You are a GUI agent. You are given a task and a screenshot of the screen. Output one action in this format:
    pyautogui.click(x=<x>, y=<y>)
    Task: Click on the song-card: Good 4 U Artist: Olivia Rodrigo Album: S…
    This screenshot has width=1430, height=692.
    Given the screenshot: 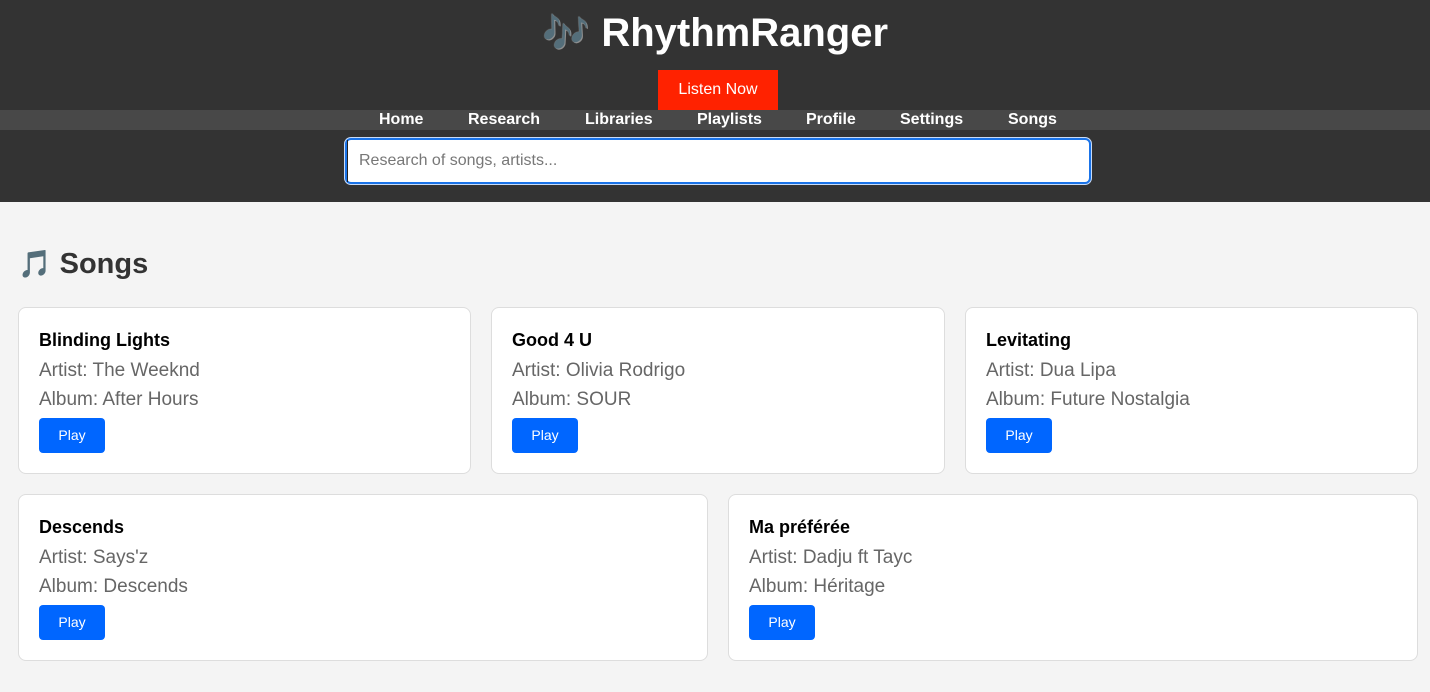 What is the action you would take?
    pyautogui.click(x=718, y=390)
    